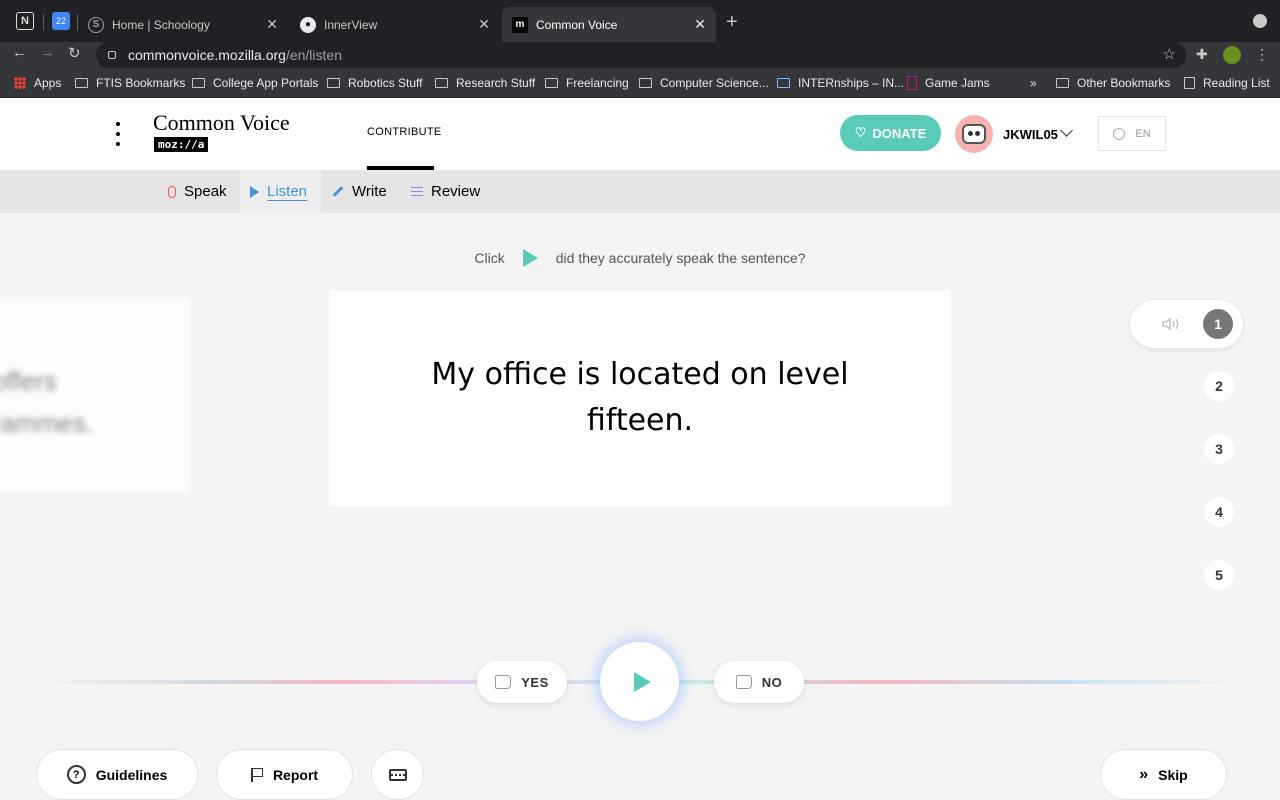 The height and width of the screenshot is (800, 1280). Describe the element at coordinates (183, 24) in the screenshot. I see `tab-schoology: S Home | Schoology ✕` at that location.